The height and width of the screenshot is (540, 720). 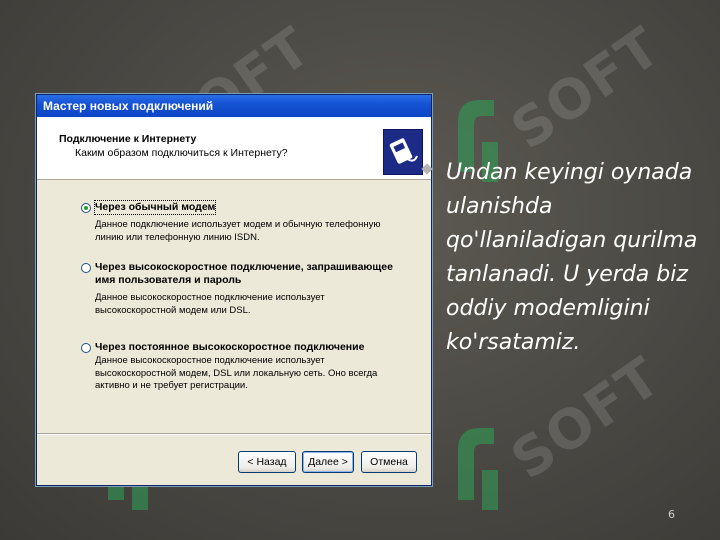 I want to click on network-phone-icon, so click(x=403, y=152).